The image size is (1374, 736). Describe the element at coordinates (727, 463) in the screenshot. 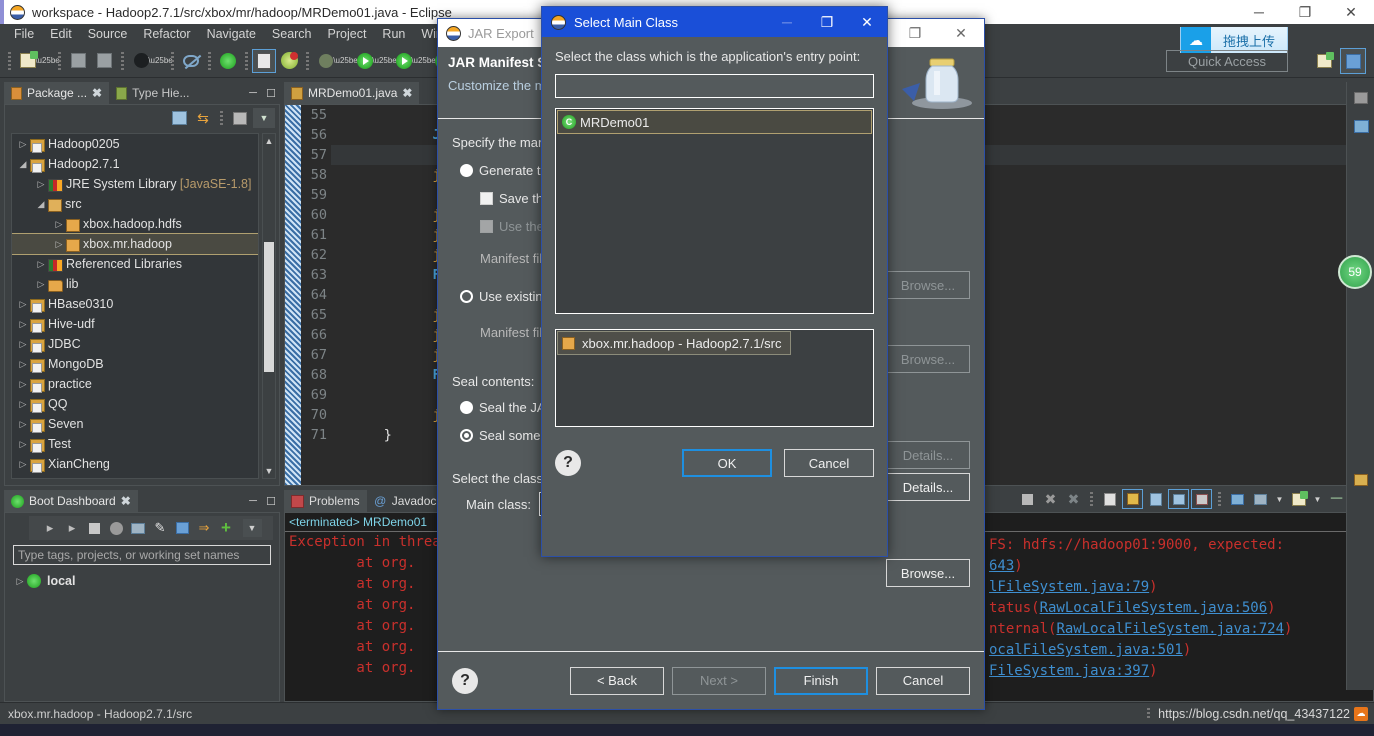

I see `ok-button: OK` at that location.